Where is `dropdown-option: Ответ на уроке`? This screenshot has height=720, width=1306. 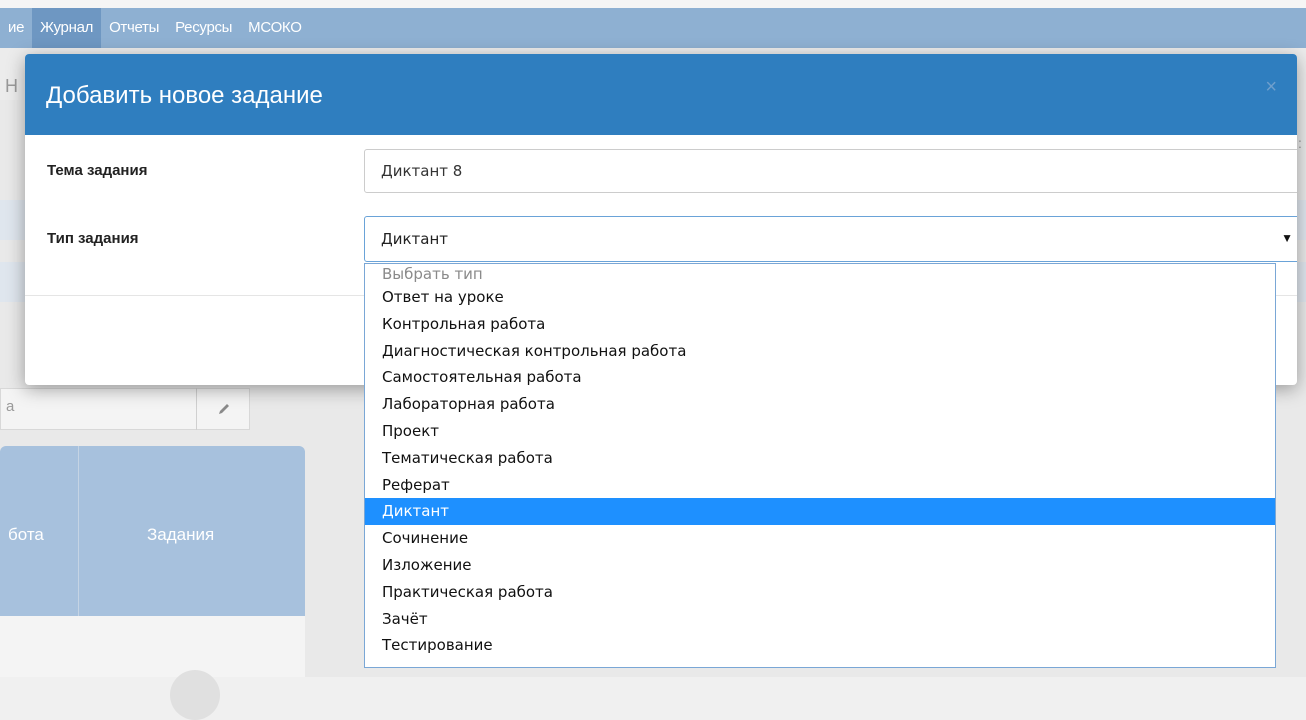 dropdown-option: Ответ на уроке is located at coordinates (820, 297).